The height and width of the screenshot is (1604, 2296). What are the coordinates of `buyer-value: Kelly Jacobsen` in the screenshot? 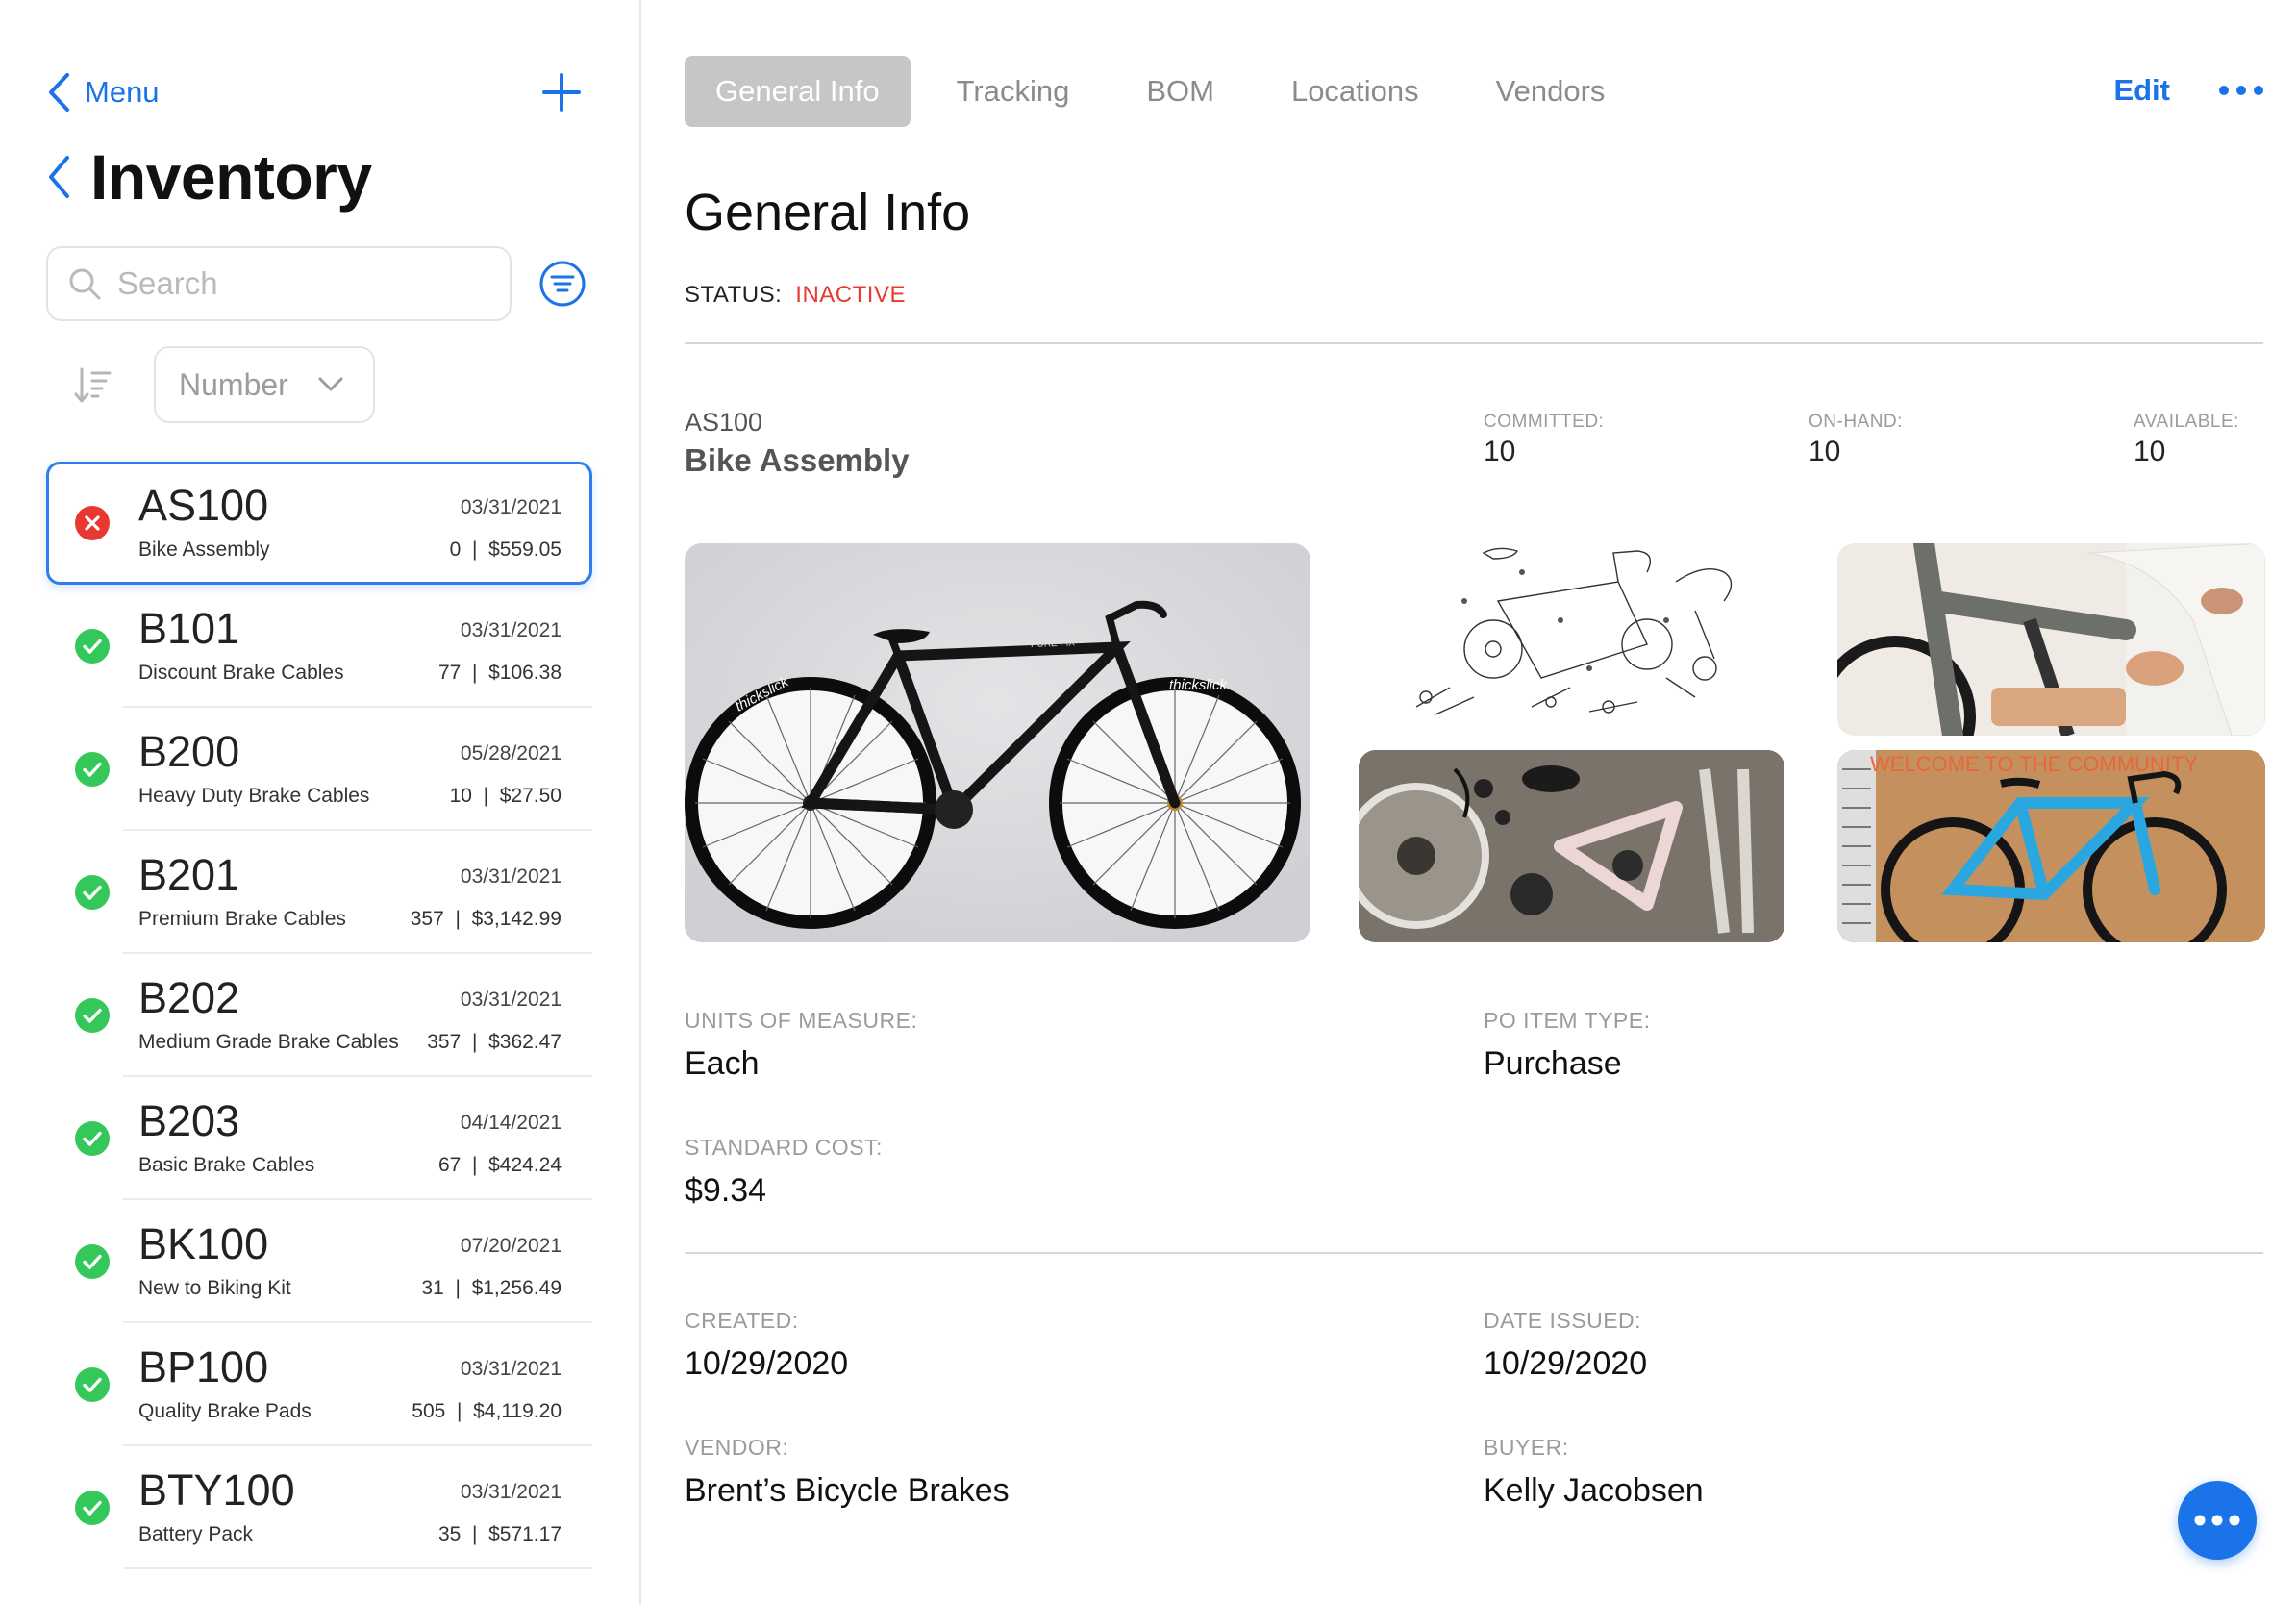 It's located at (1594, 1490).